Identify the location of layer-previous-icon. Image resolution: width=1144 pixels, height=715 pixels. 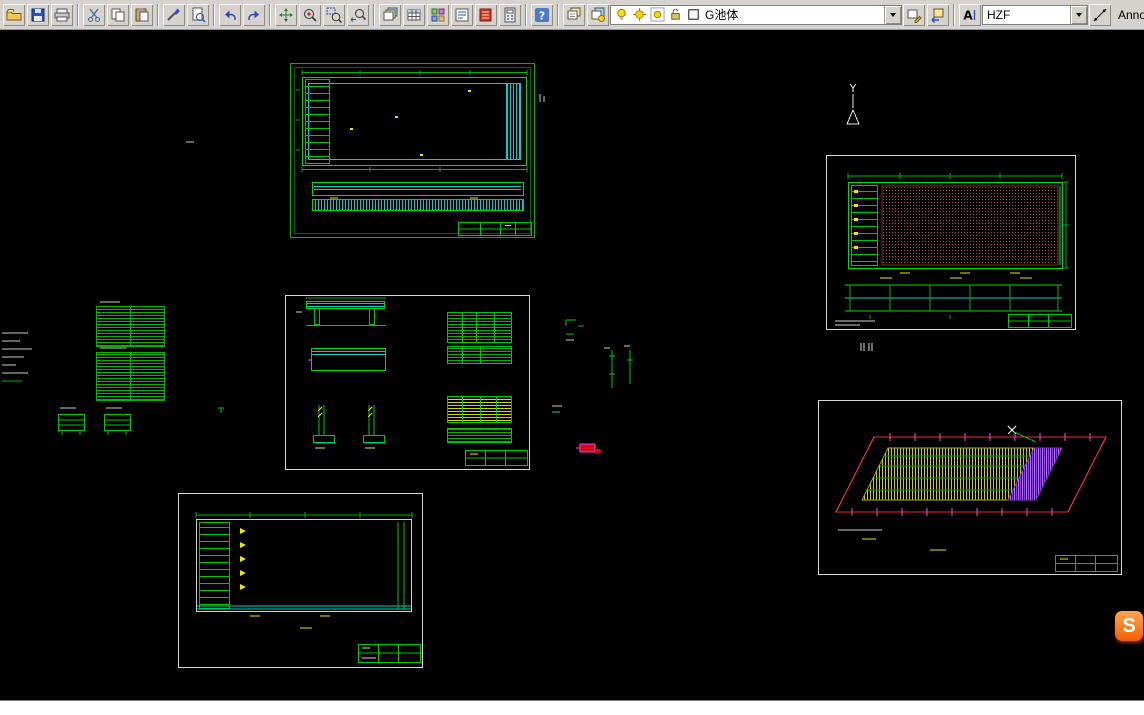
(937, 15).